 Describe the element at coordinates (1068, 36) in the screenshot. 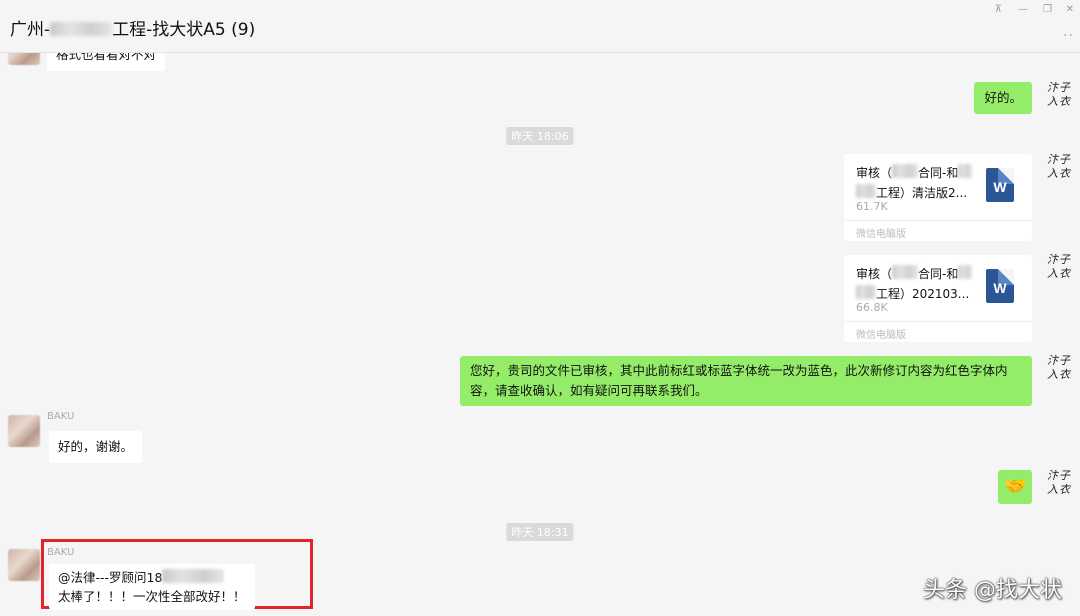

I see `more-options-icon: ··` at that location.